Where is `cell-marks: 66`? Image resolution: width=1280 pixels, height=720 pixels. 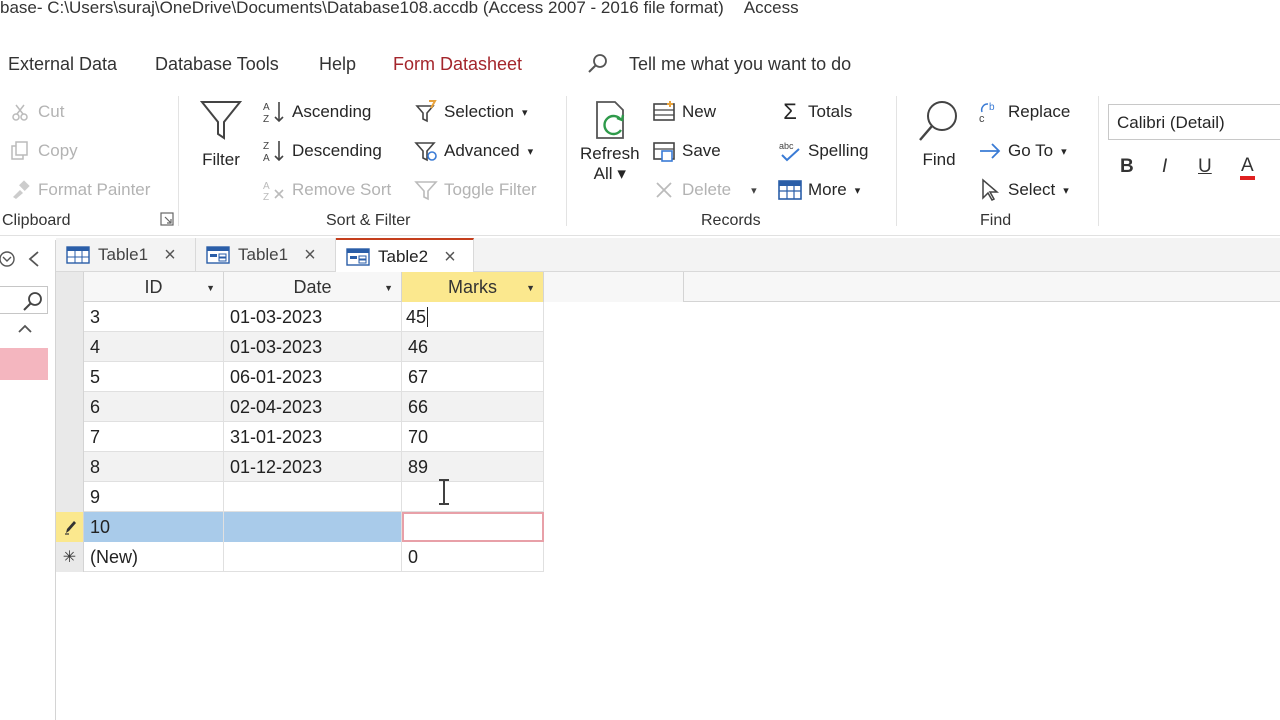 cell-marks: 66 is located at coordinates (473, 407).